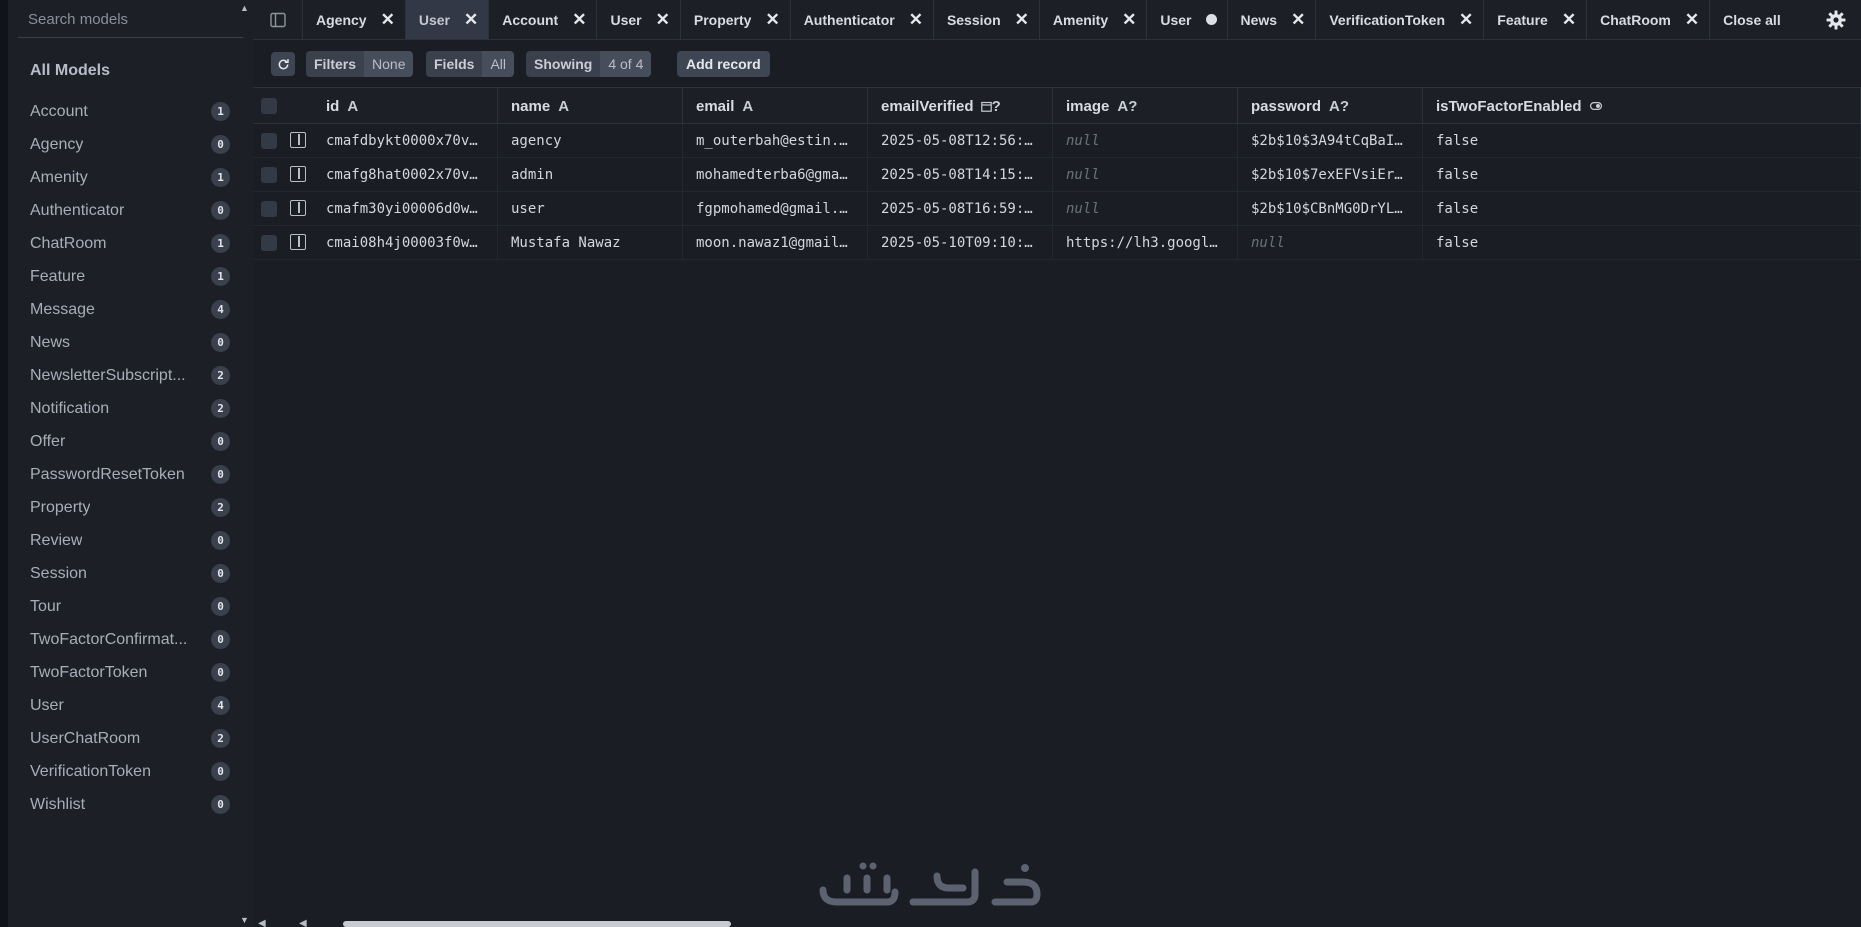 The height and width of the screenshot is (927, 1861). What do you see at coordinates (1187, 19) in the screenshot?
I see `tab-user: User` at bounding box center [1187, 19].